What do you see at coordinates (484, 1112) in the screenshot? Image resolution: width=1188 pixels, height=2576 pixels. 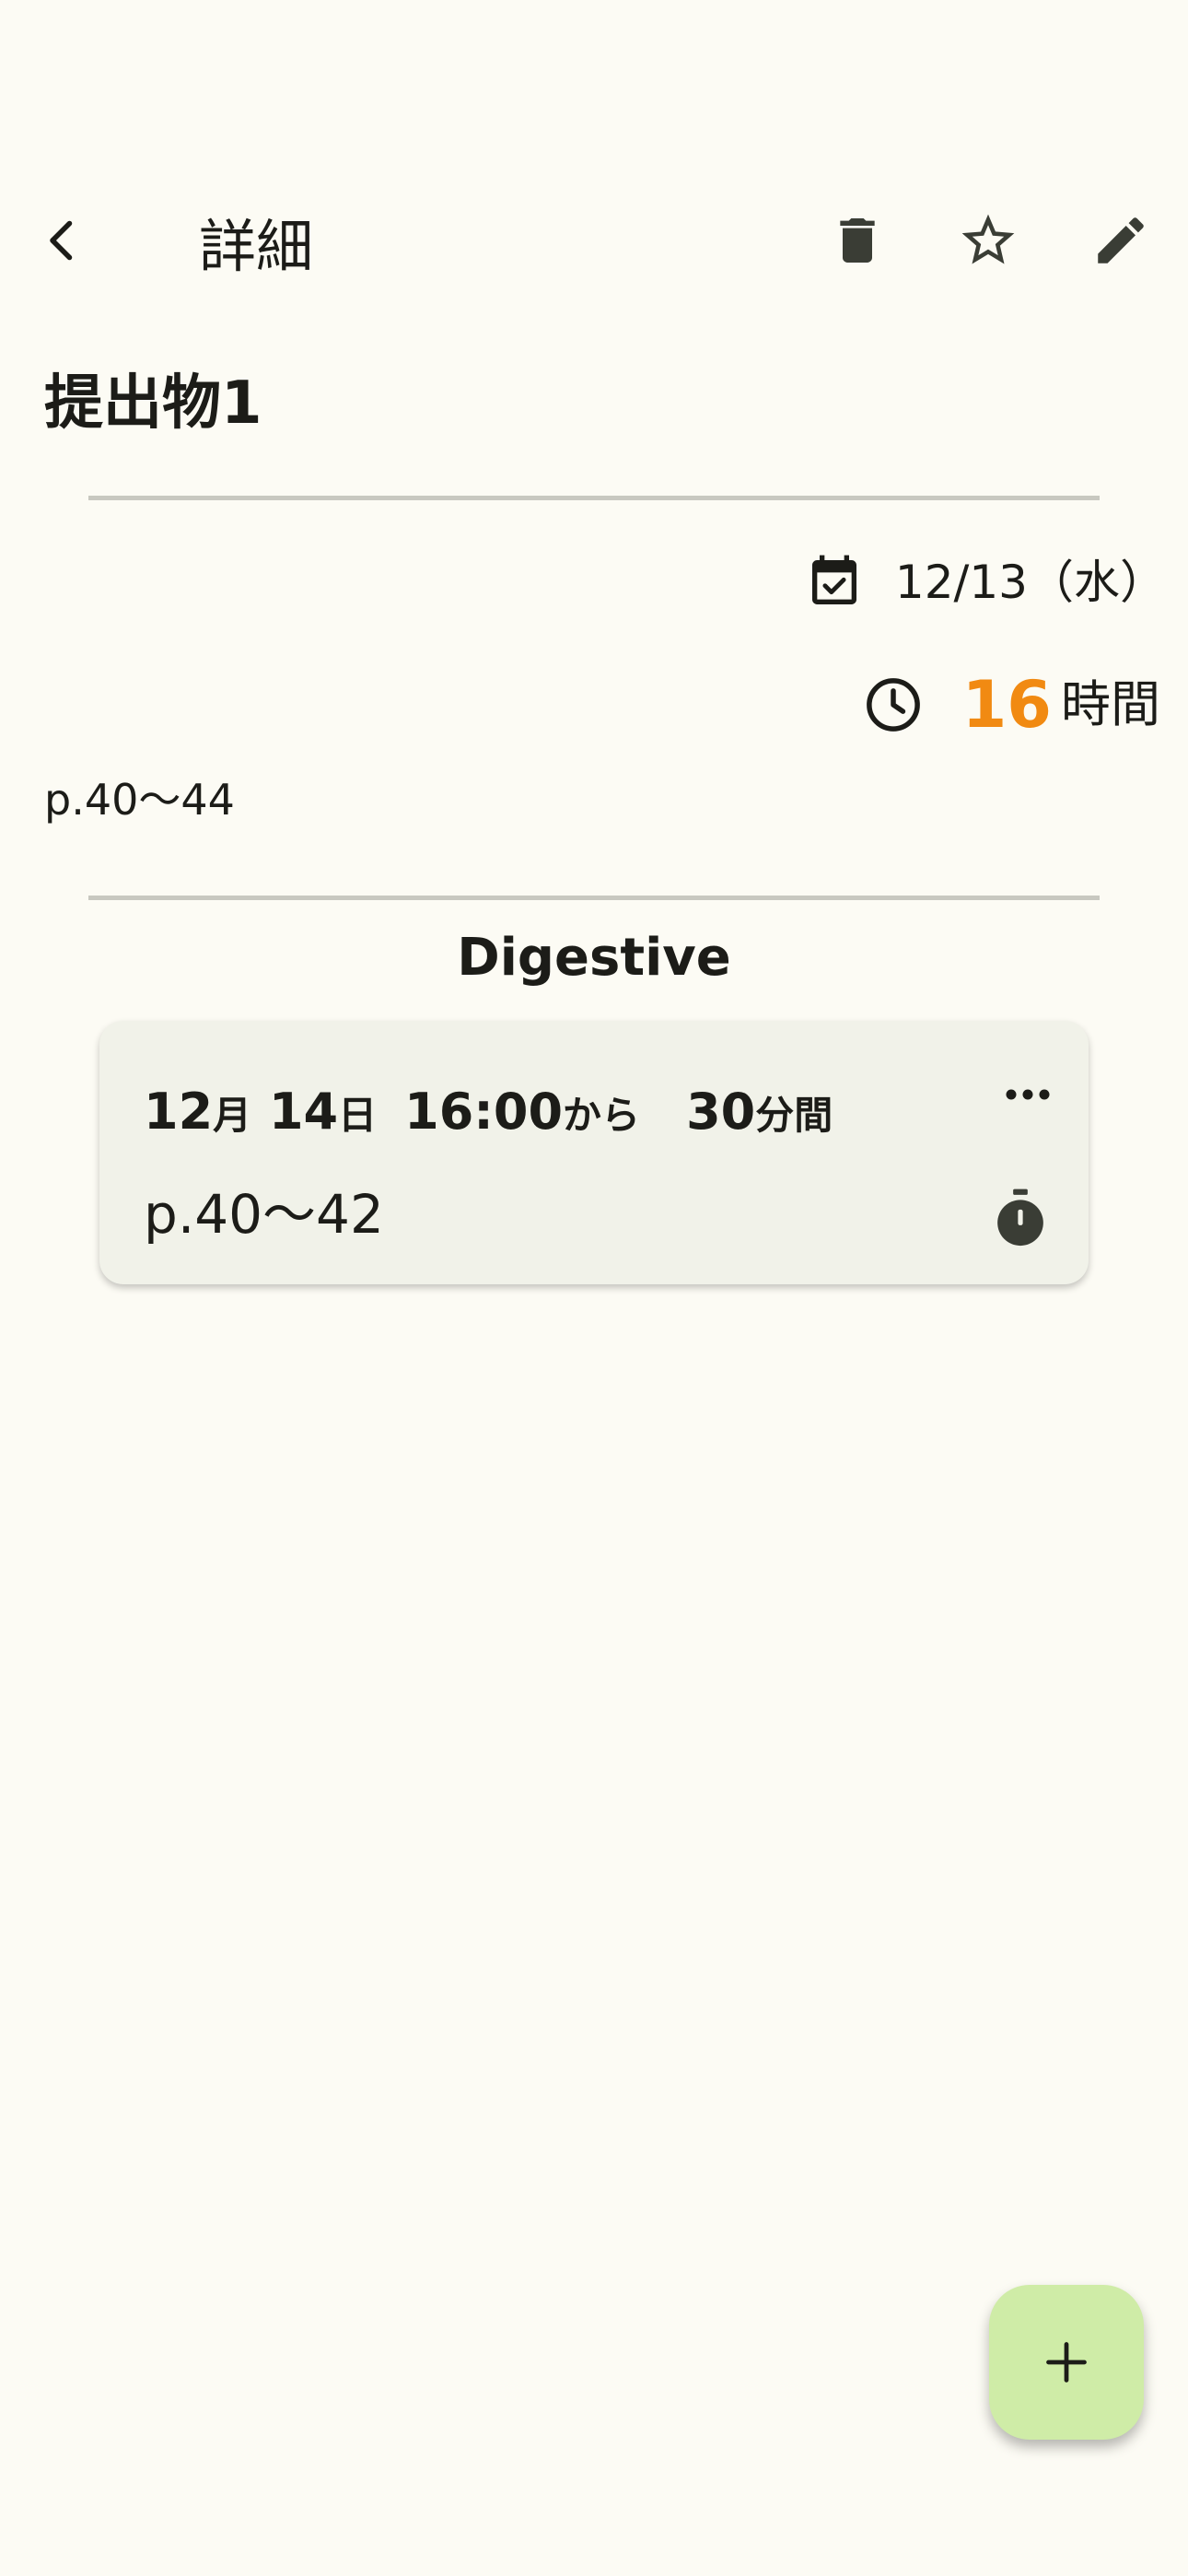 I see `plan-time: 16:00` at bounding box center [484, 1112].